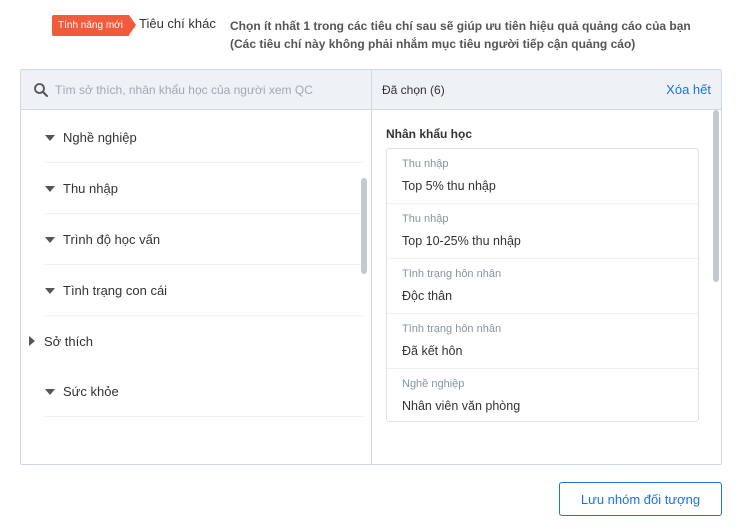 This screenshot has width=750, height=532. What do you see at coordinates (94, 25) in the screenshot?
I see `new-feature-badge: Tính năng mới` at bounding box center [94, 25].